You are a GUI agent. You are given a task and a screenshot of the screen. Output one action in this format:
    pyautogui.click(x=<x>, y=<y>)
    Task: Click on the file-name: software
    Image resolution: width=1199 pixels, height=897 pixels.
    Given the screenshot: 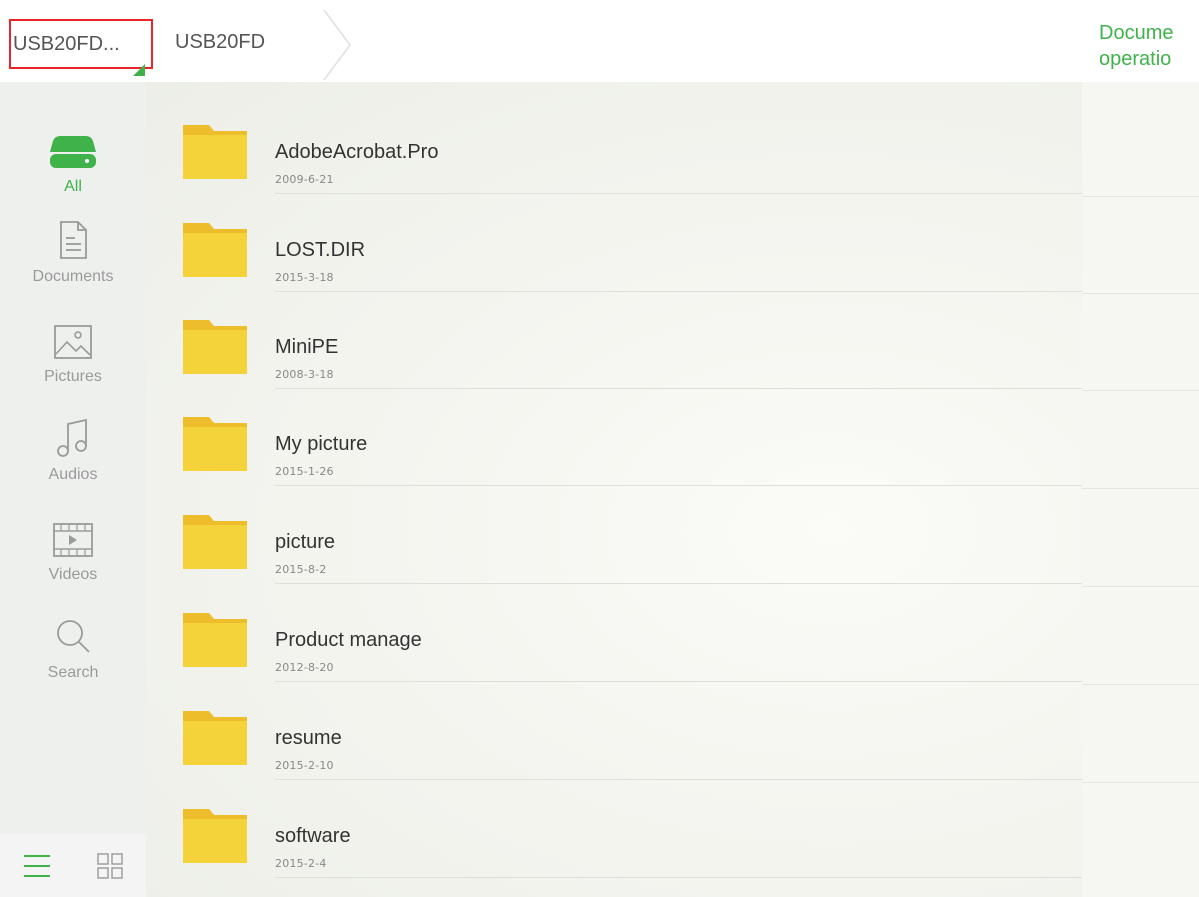 What is the action you would take?
    pyautogui.click(x=313, y=836)
    